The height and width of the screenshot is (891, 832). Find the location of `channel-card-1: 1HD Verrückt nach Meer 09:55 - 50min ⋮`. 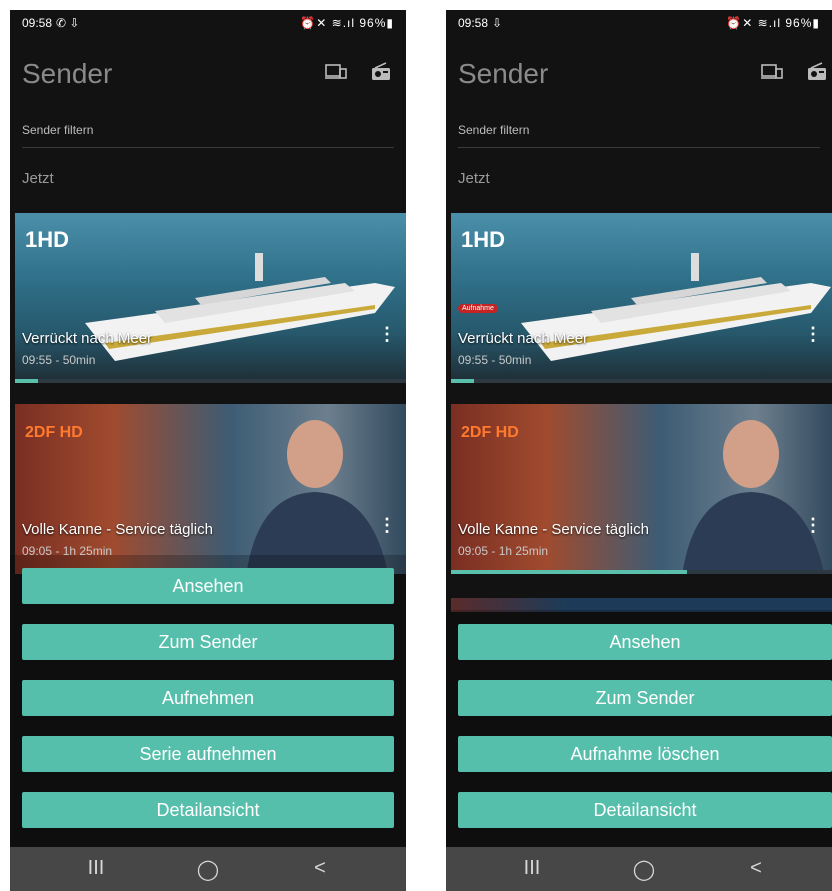

channel-card-1: 1HD Verrückt nach Meer 09:55 - 50min ⋮ is located at coordinates (210, 298).